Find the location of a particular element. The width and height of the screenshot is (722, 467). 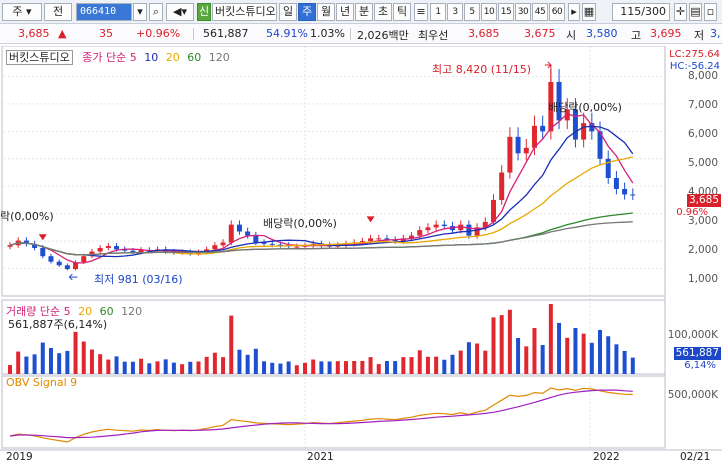

sound-icon: ◀▾ is located at coordinates (180, 12).